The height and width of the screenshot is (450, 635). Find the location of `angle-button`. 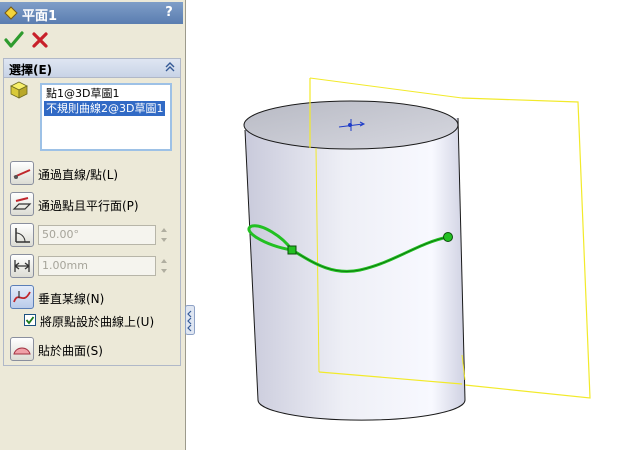

angle-button is located at coordinates (22, 235).